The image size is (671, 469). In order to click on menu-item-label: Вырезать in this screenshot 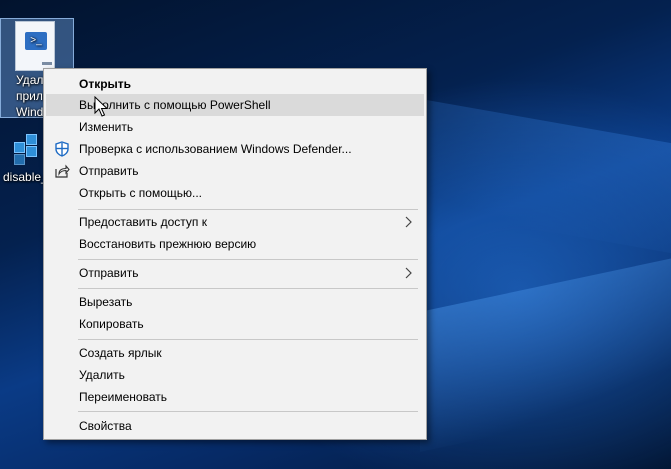, I will do `click(106, 302)`.